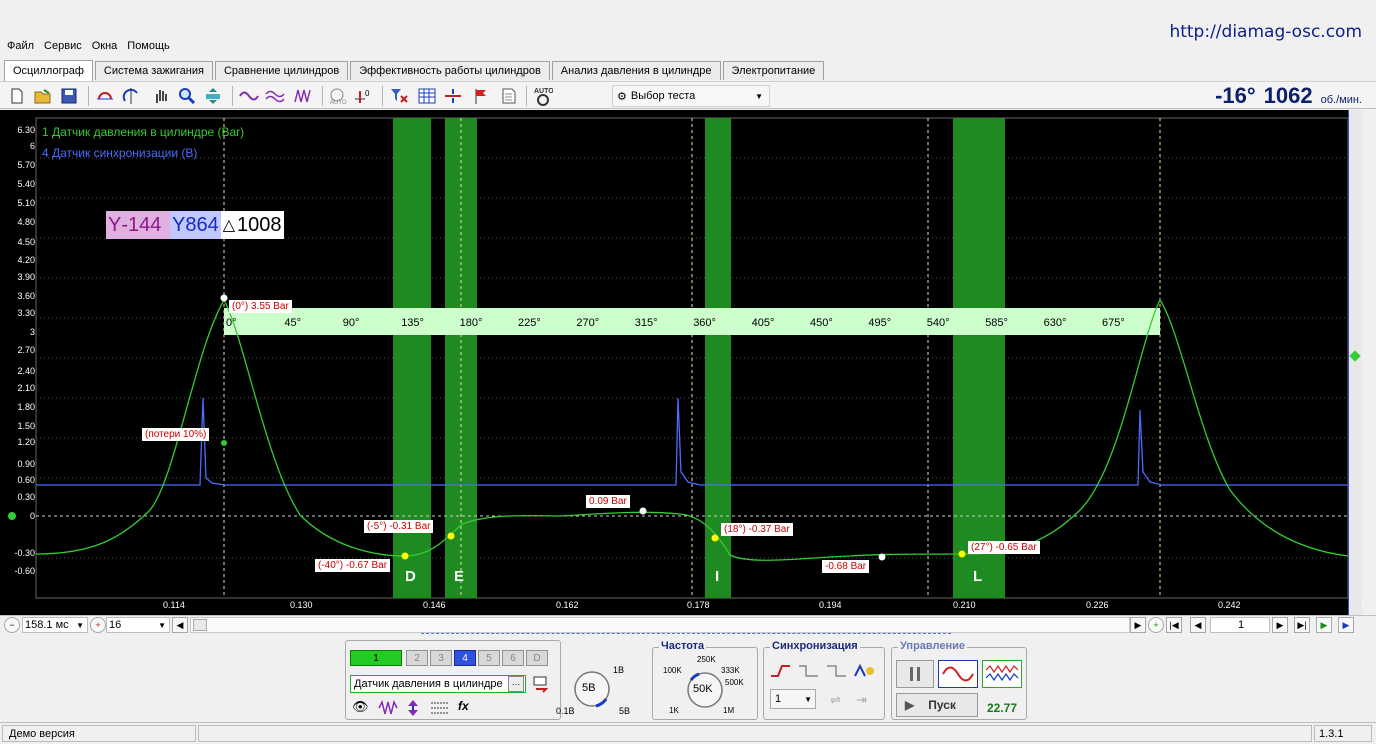 This screenshot has height=744, width=1376. What do you see at coordinates (1138, 625) in the screenshot?
I see `scroll-right-icon: ▶` at bounding box center [1138, 625].